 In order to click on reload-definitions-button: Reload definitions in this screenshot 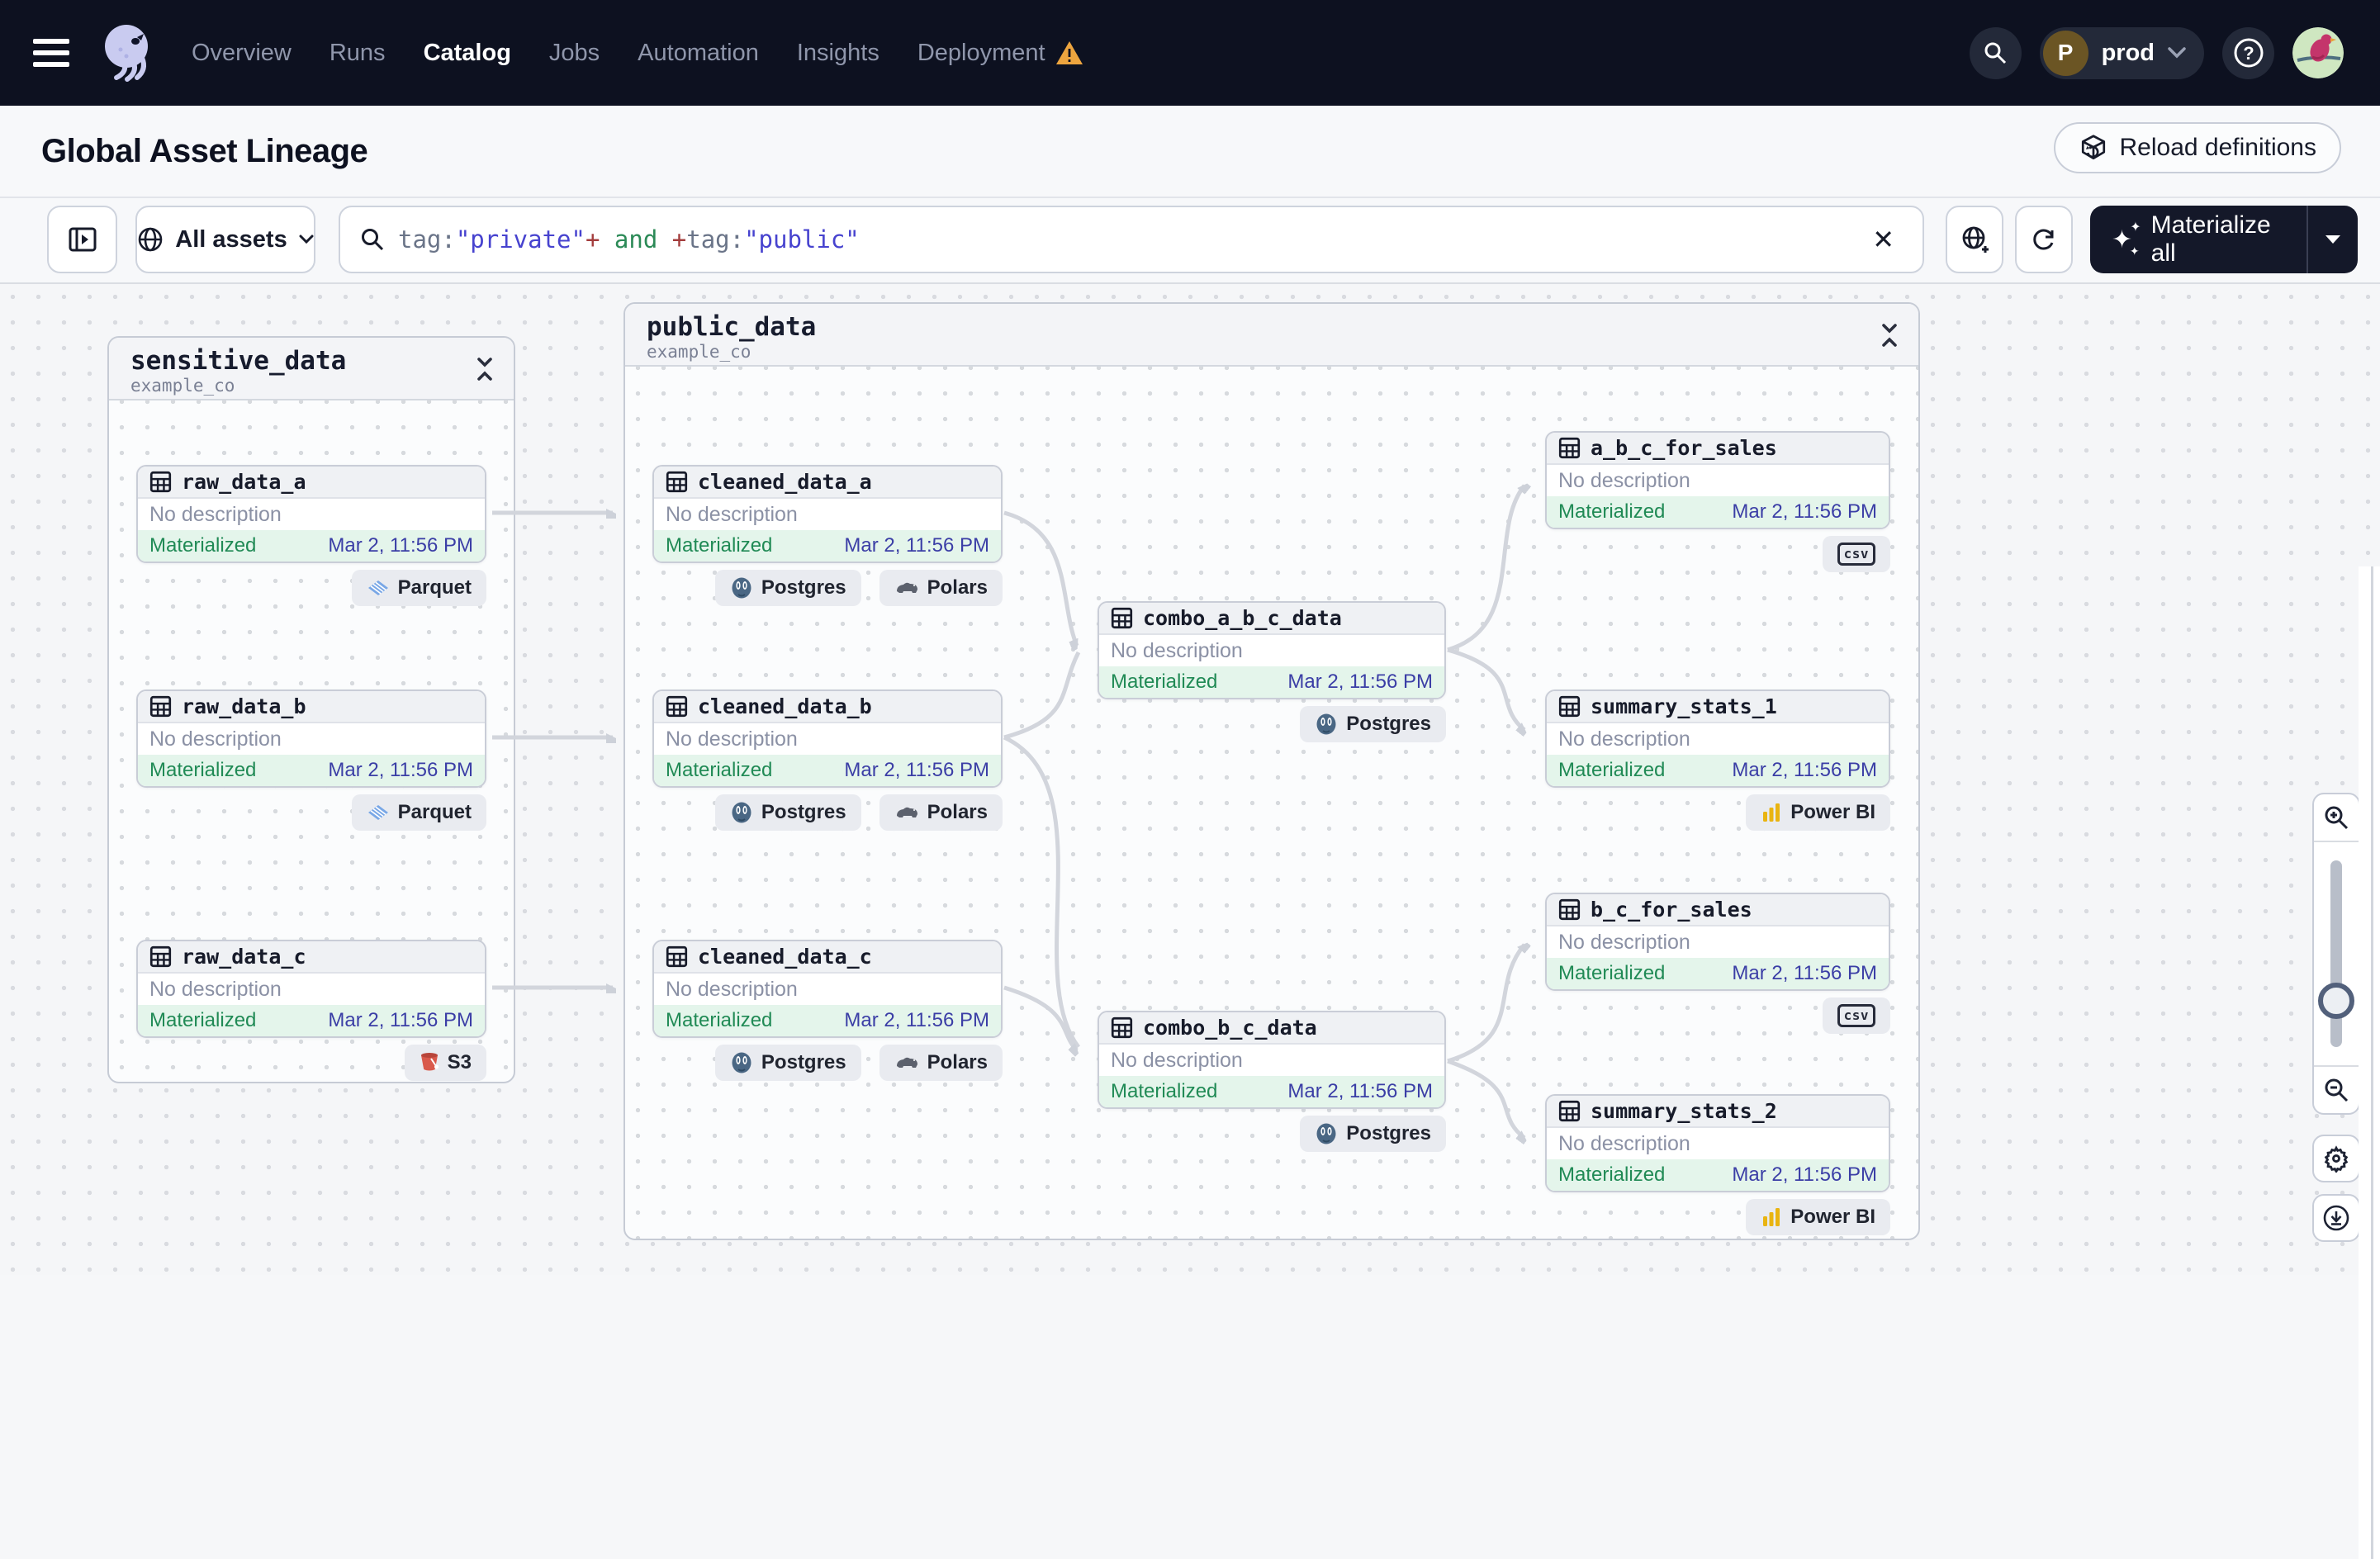, I will do `click(2197, 147)`.